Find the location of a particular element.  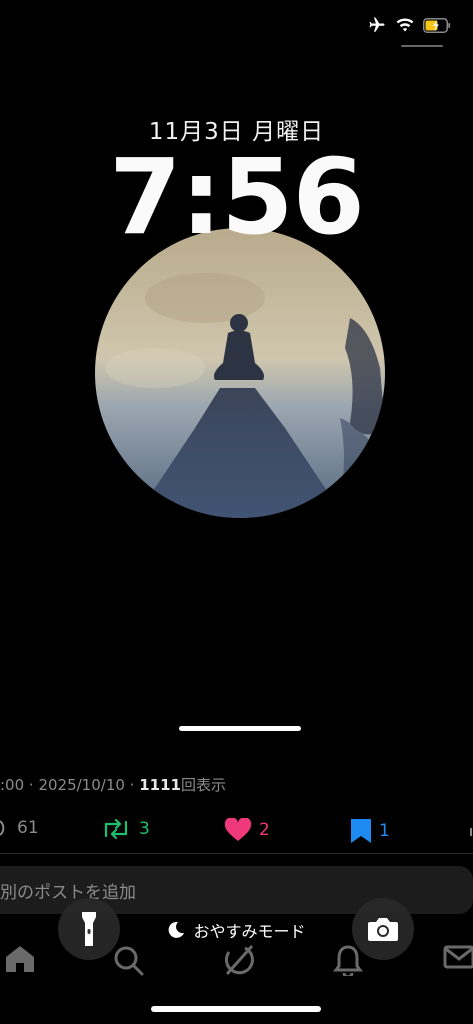

reply-icon is located at coordinates (2, 828).